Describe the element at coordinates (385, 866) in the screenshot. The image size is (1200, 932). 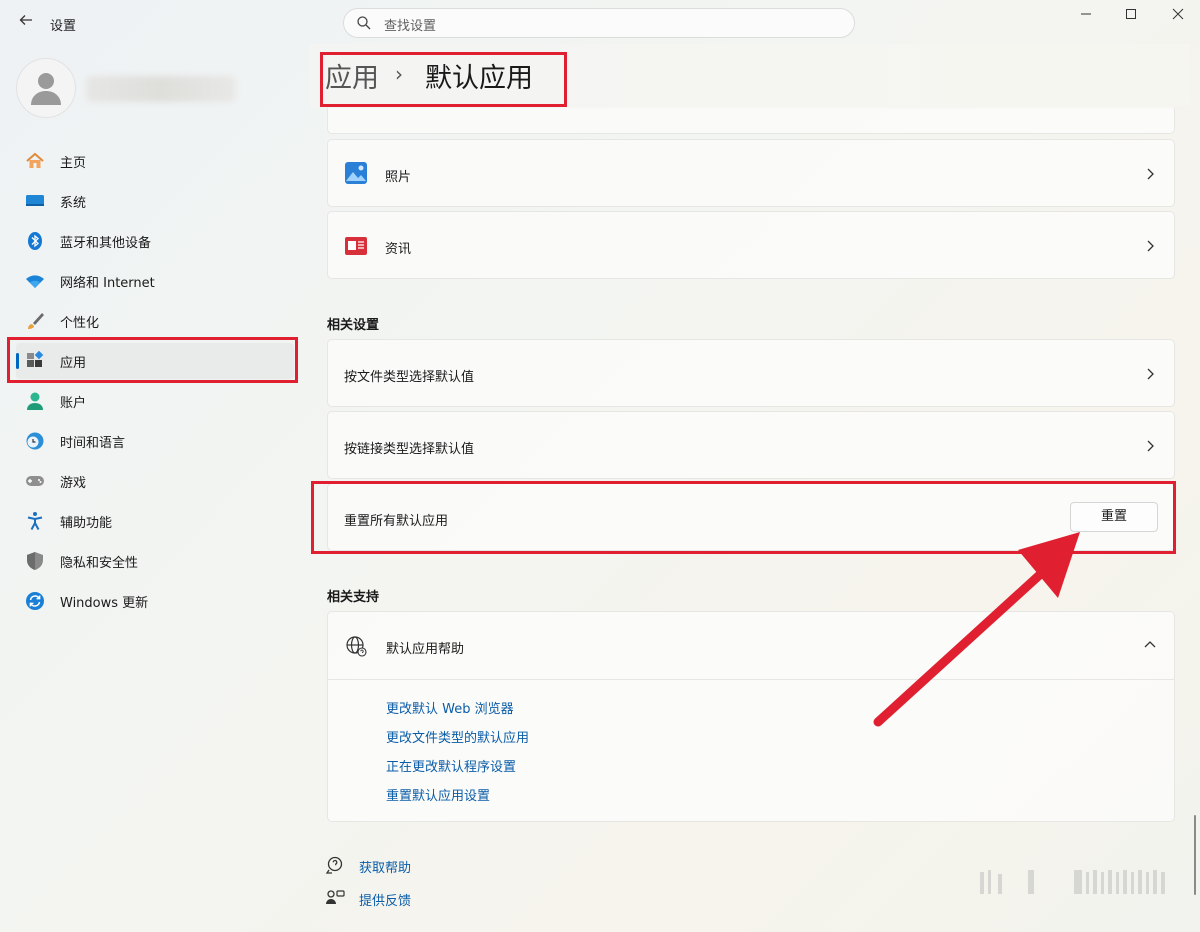
I see `get-help-link: 获取帮助` at that location.